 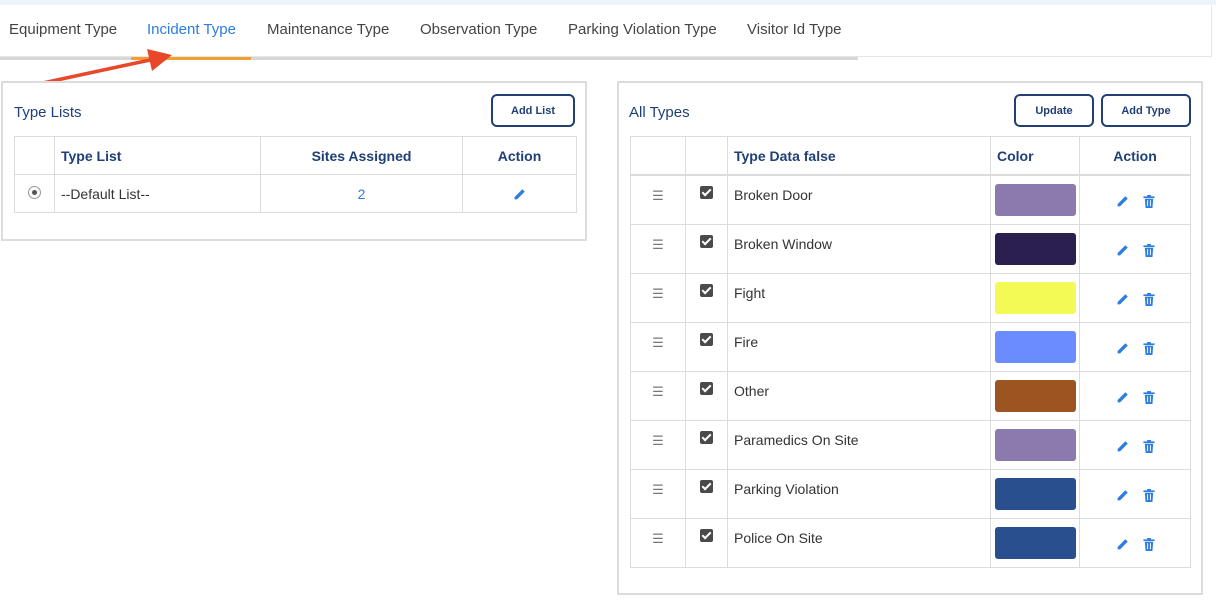 What do you see at coordinates (859, 396) in the screenshot?
I see `type-name-cell: Other` at bounding box center [859, 396].